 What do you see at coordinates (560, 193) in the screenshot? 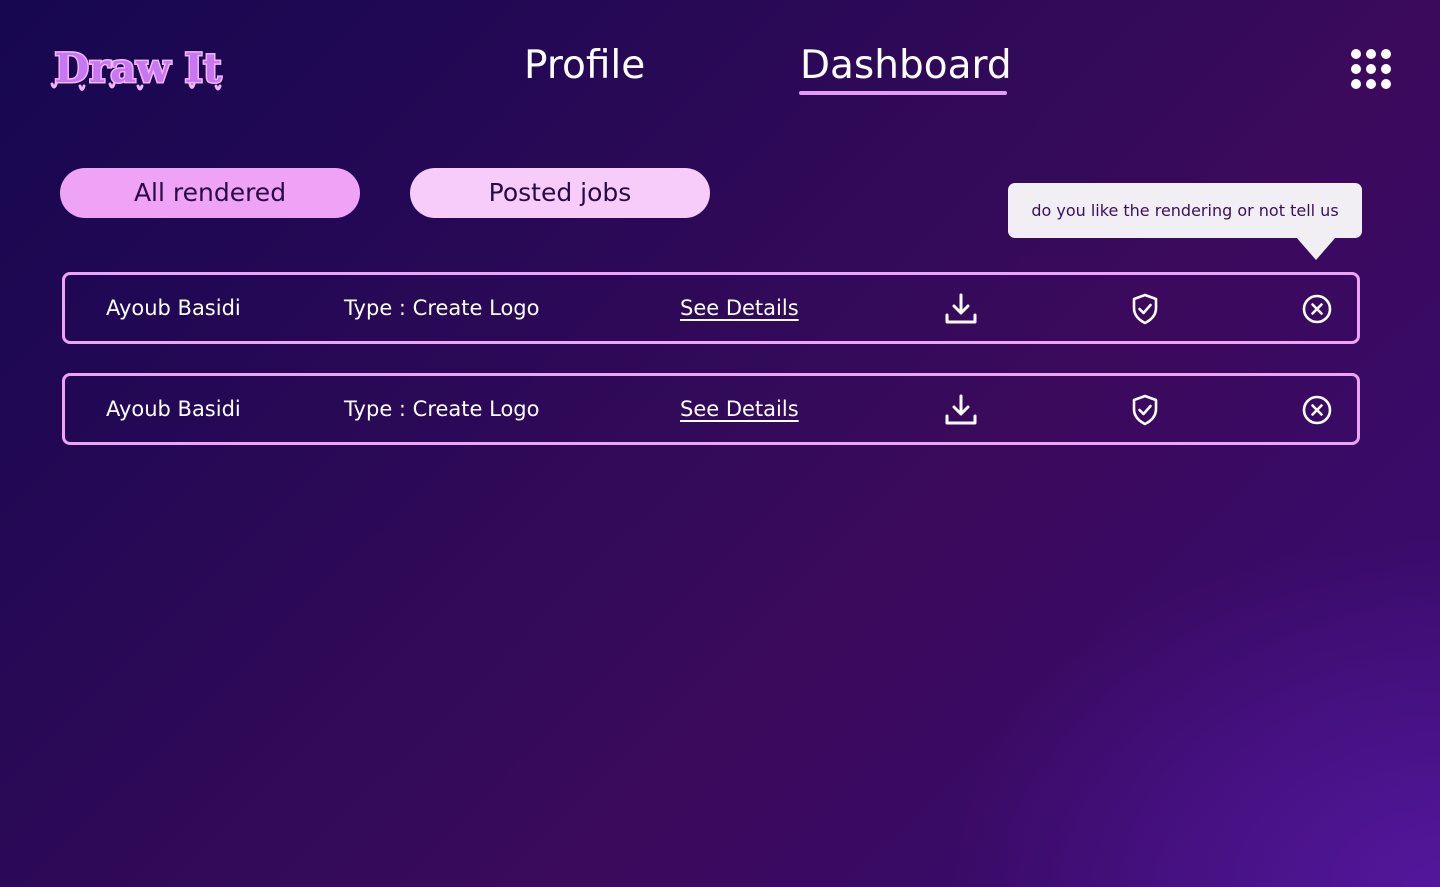
I see `posted-jobs-tab: Posted jobs` at bounding box center [560, 193].